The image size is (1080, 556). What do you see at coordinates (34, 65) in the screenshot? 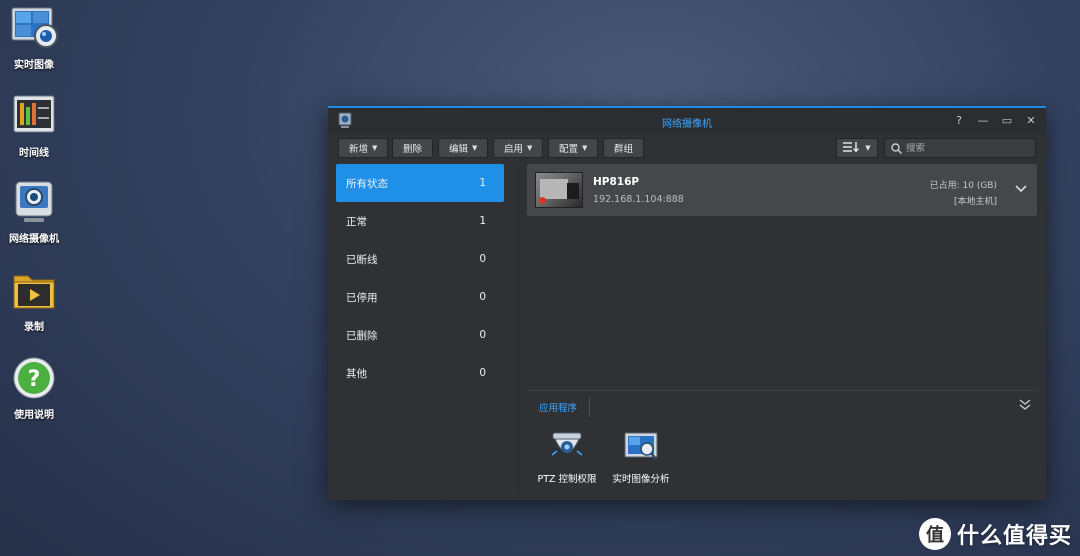
I see `desktop-icon-label: 实时图像` at bounding box center [34, 65].